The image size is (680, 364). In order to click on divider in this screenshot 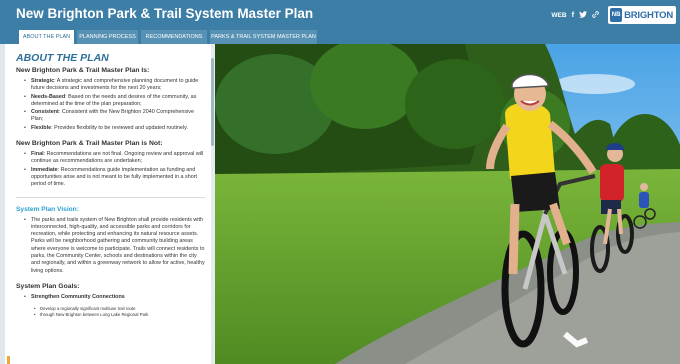, I will do `click(110, 197)`.